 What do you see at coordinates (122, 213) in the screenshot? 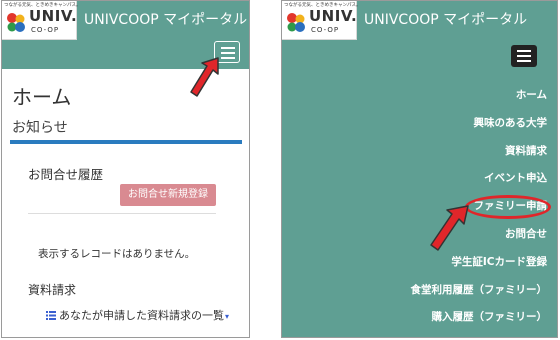
I see `inquiry-divider` at bounding box center [122, 213].